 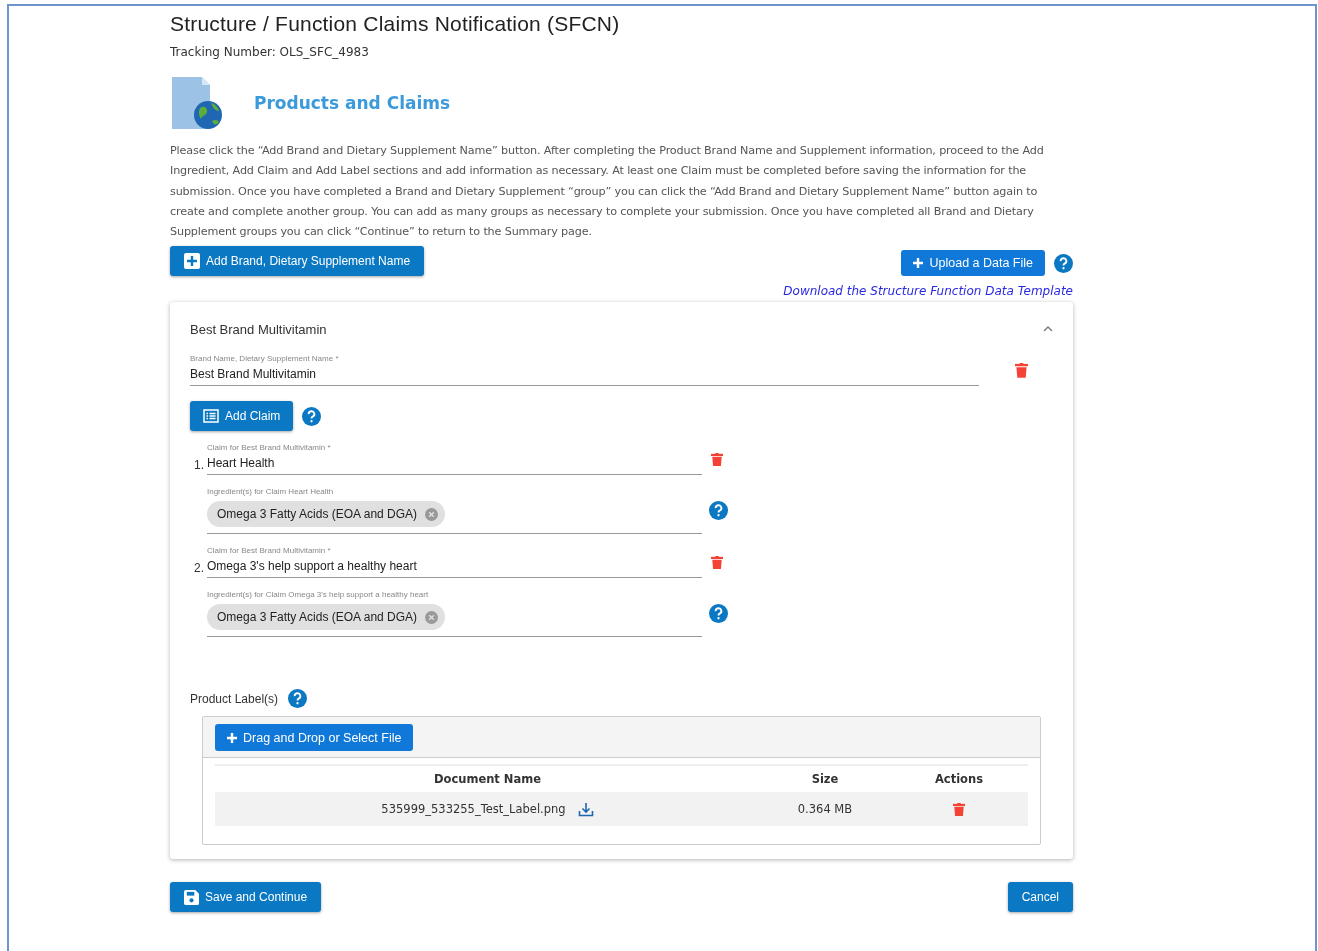 What do you see at coordinates (928, 291) in the screenshot?
I see `download-template-link: Download the Structure Function Data Template` at bounding box center [928, 291].